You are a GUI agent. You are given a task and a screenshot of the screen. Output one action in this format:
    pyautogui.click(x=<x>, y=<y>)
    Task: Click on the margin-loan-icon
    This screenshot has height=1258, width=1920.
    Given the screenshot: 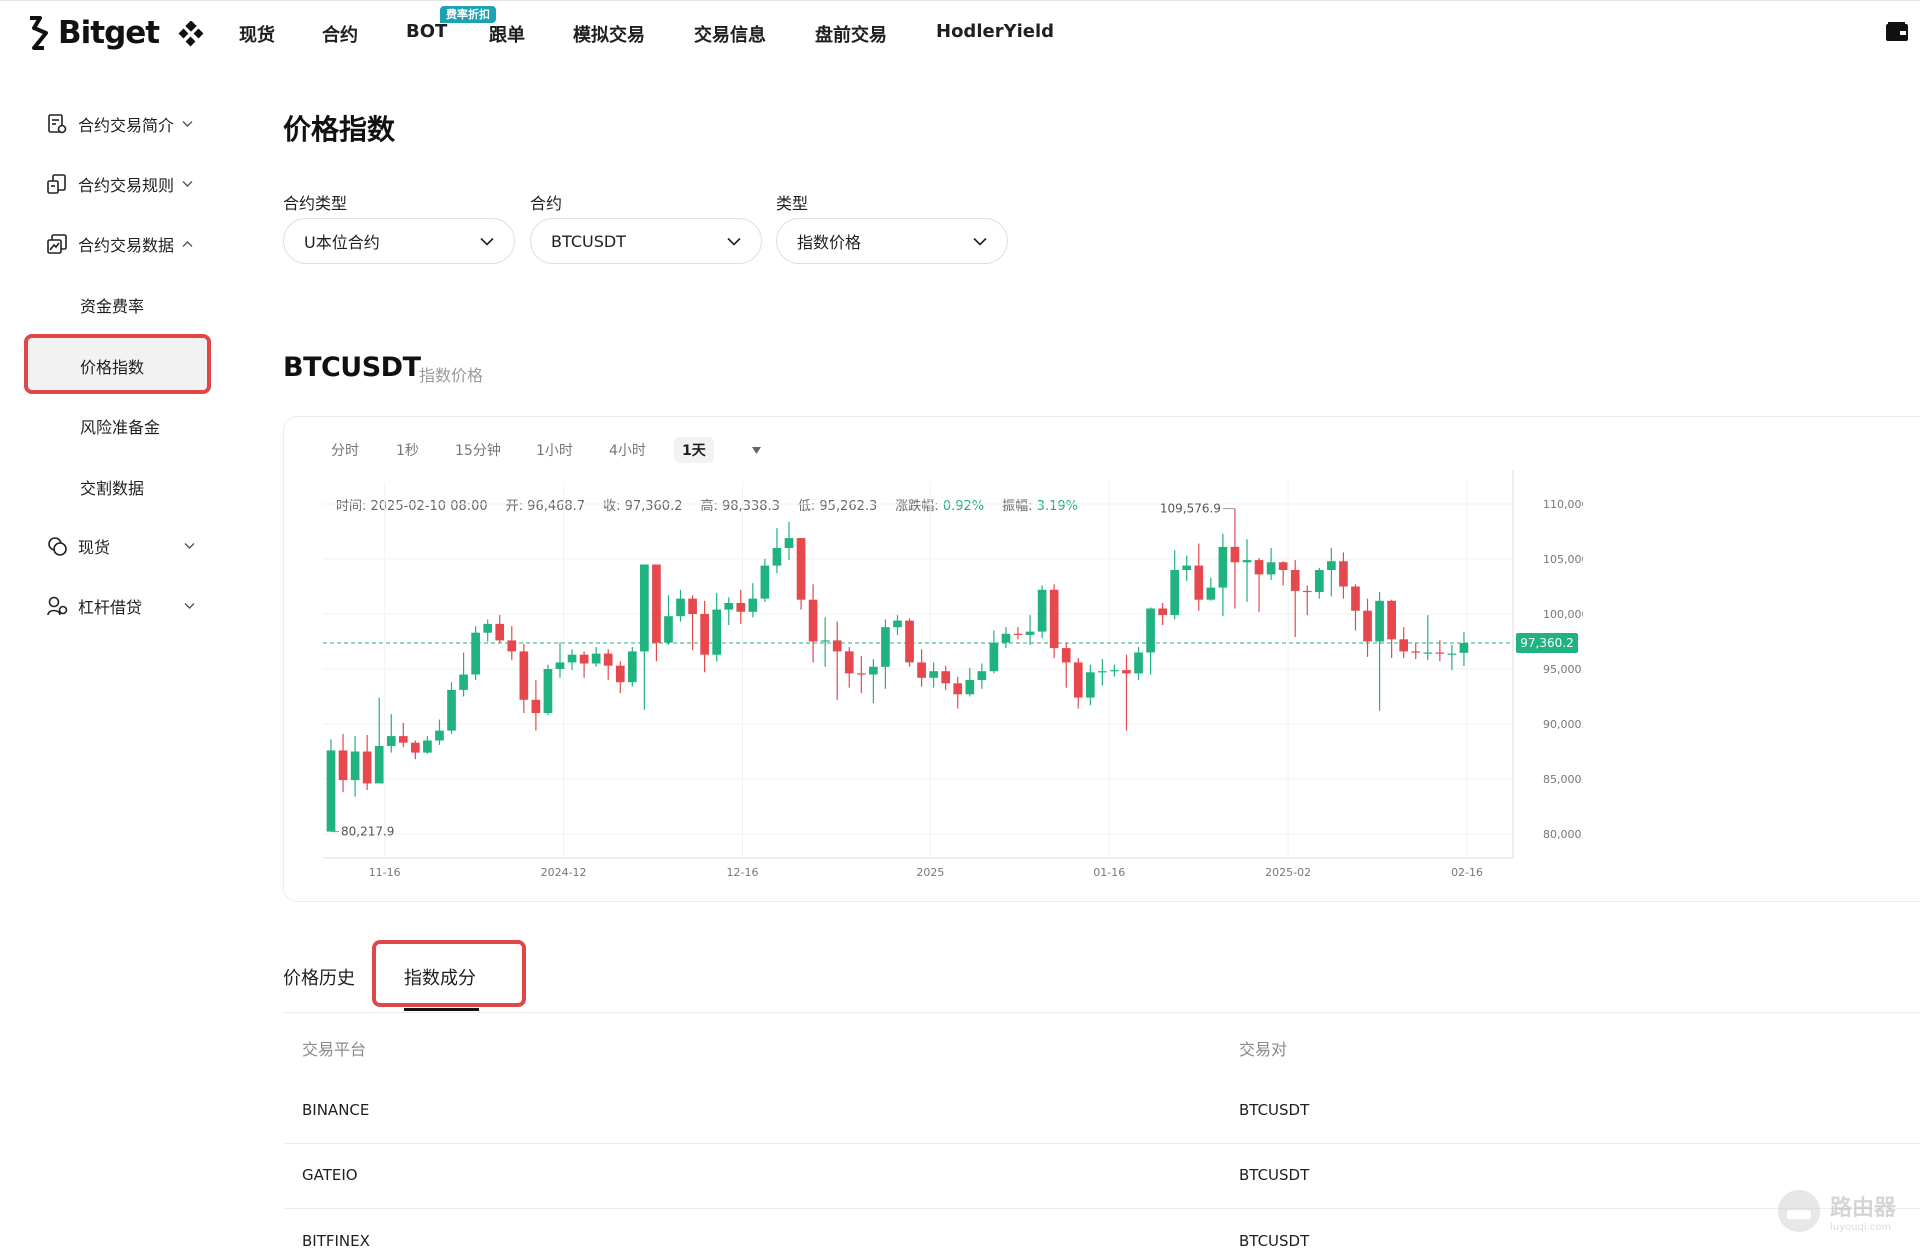 What is the action you would take?
    pyautogui.click(x=57, y=606)
    